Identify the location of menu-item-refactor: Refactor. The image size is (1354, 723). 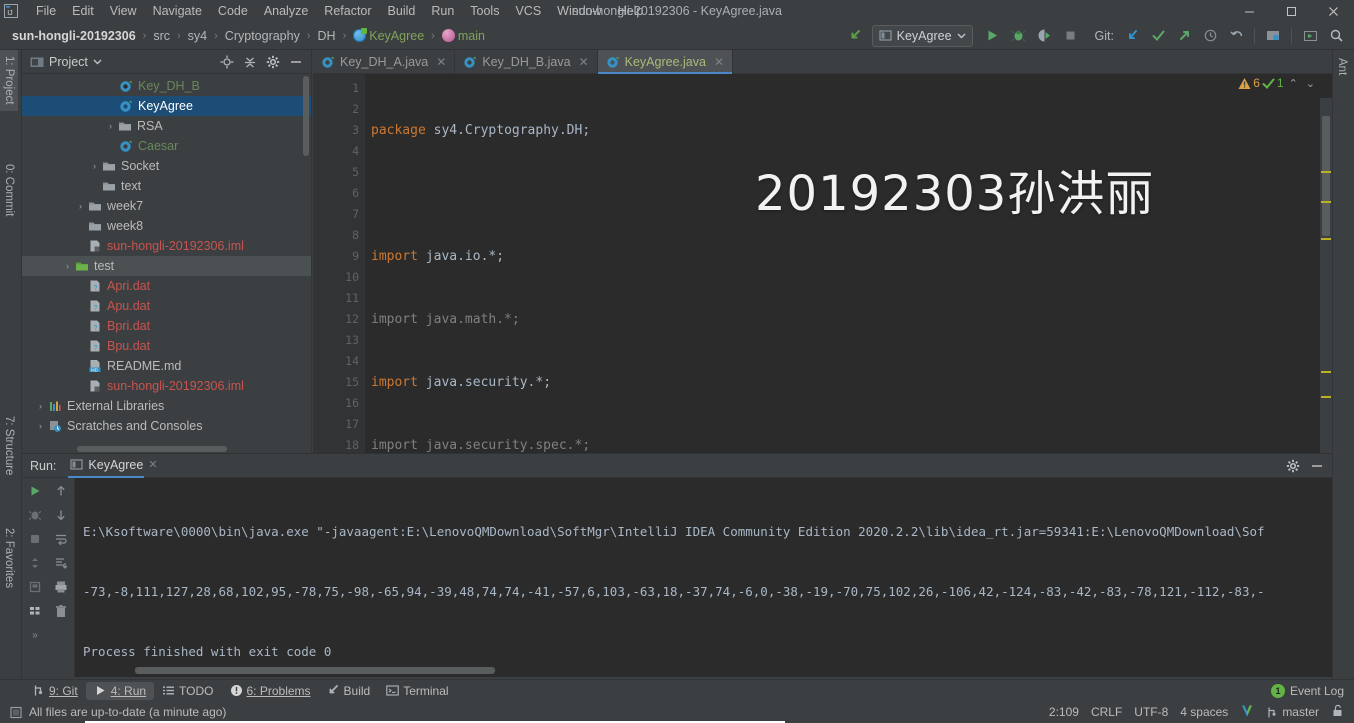
(347, 11).